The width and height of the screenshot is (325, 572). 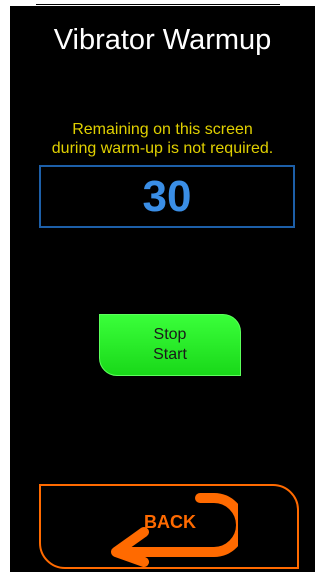 What do you see at coordinates (170, 354) in the screenshot?
I see `start-label: Start` at bounding box center [170, 354].